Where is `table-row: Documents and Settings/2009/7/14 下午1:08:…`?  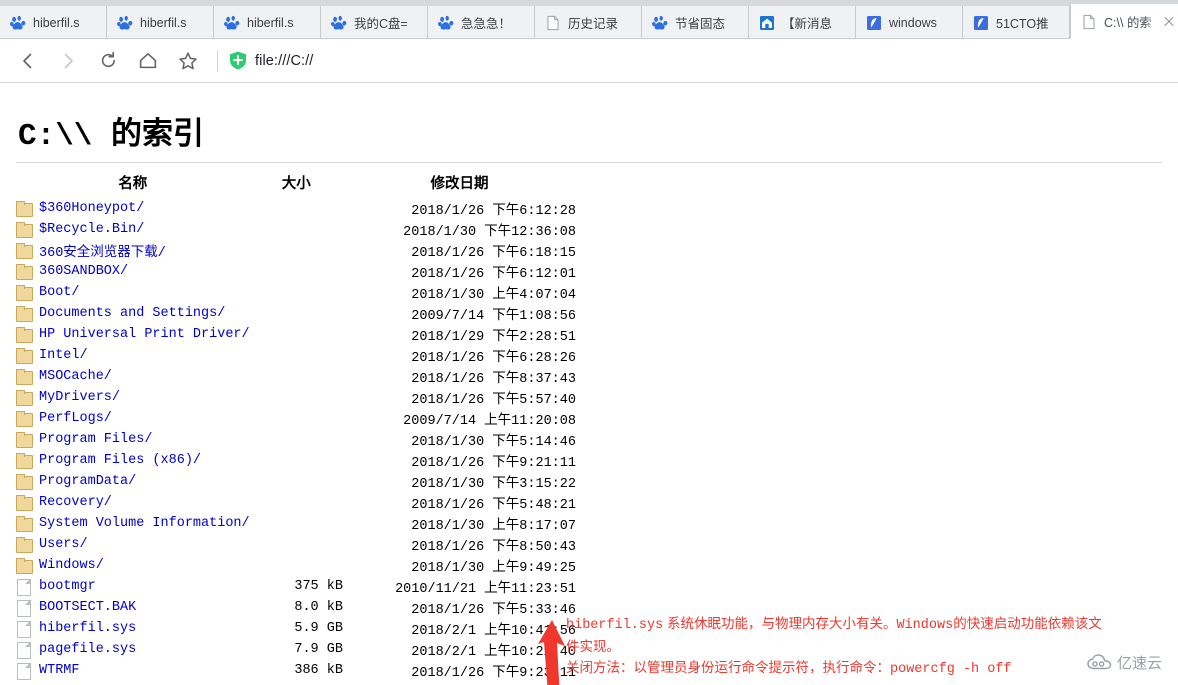
table-row: Documents and Settings/2009/7/14 下午1:08:… is located at coordinates (296, 313).